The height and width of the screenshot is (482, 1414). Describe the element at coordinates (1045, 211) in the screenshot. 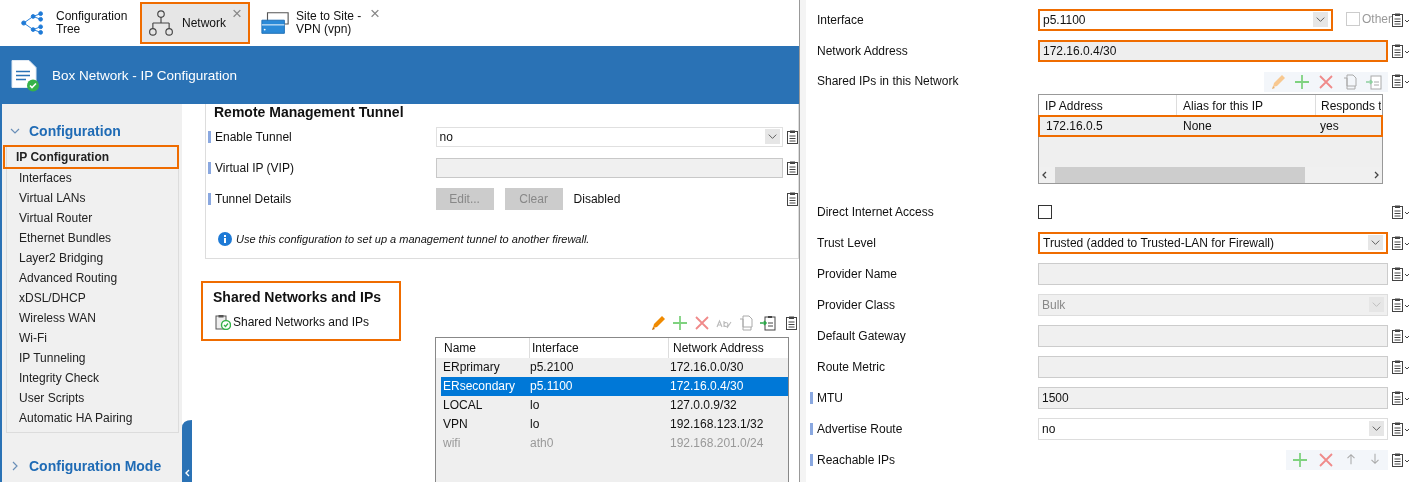

I see `checkbox` at that location.